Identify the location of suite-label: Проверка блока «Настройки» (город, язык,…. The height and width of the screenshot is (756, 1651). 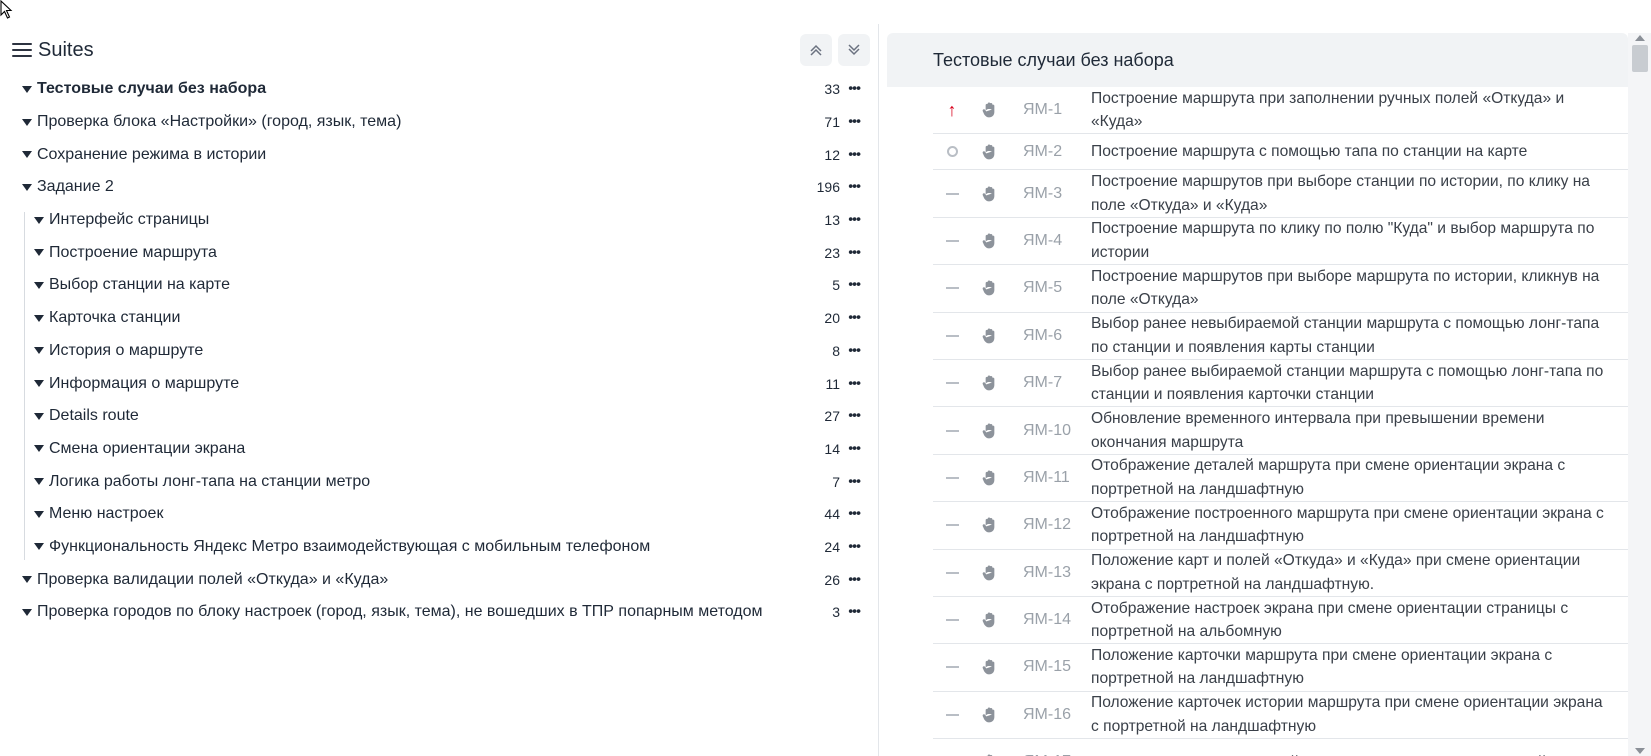
(219, 122).